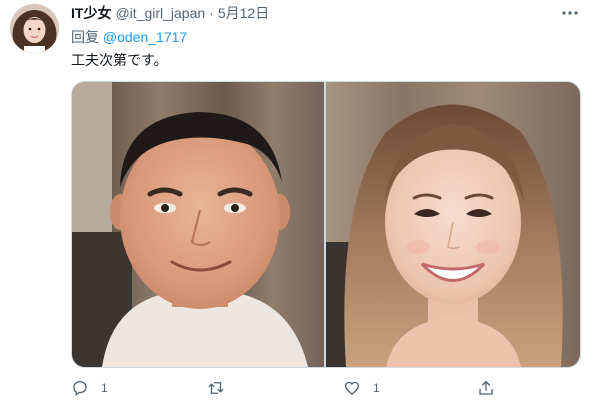 This screenshot has width=594, height=403. I want to click on share-icon, so click(486, 387).